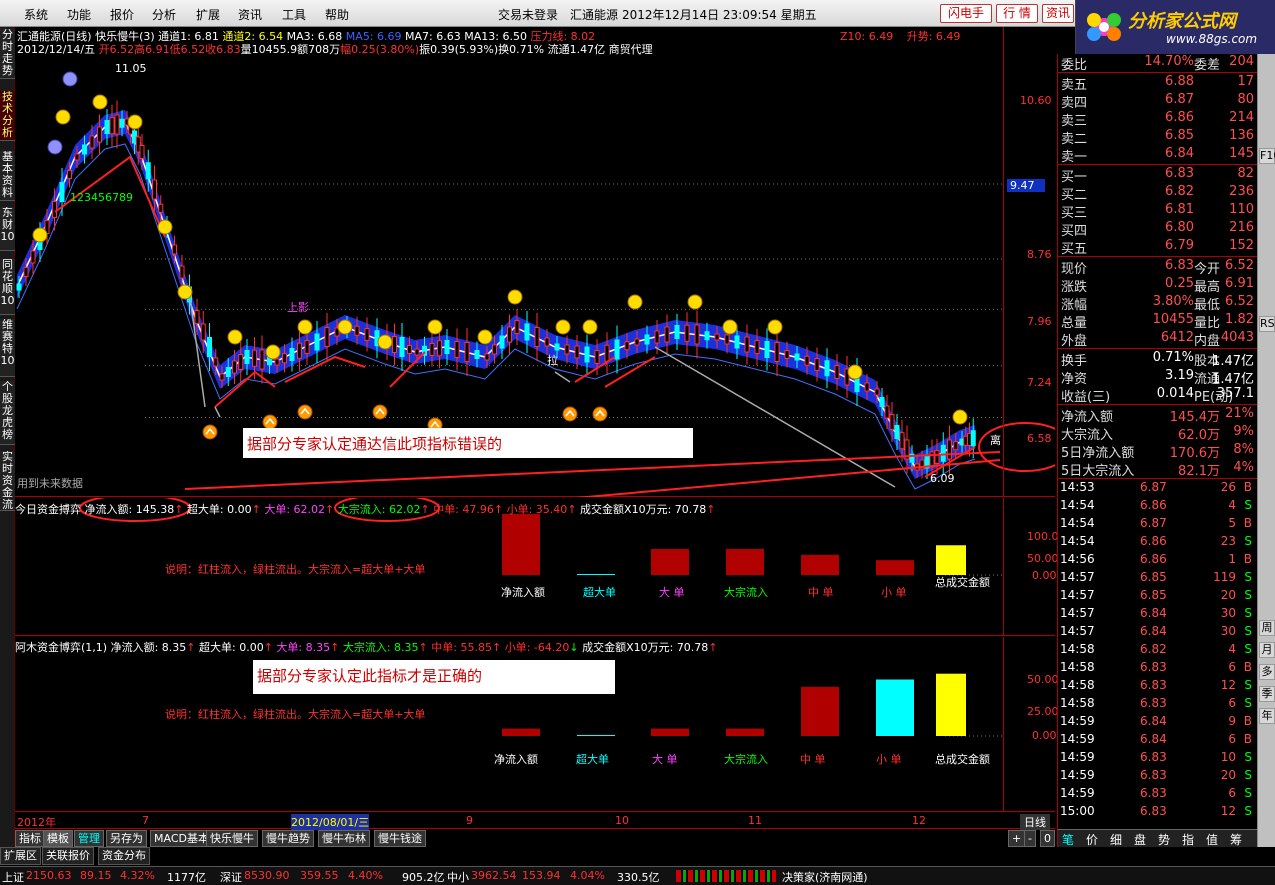 This screenshot has width=1275, height=885. I want to click on rise-value: 升势: 6.49, so click(933, 36).